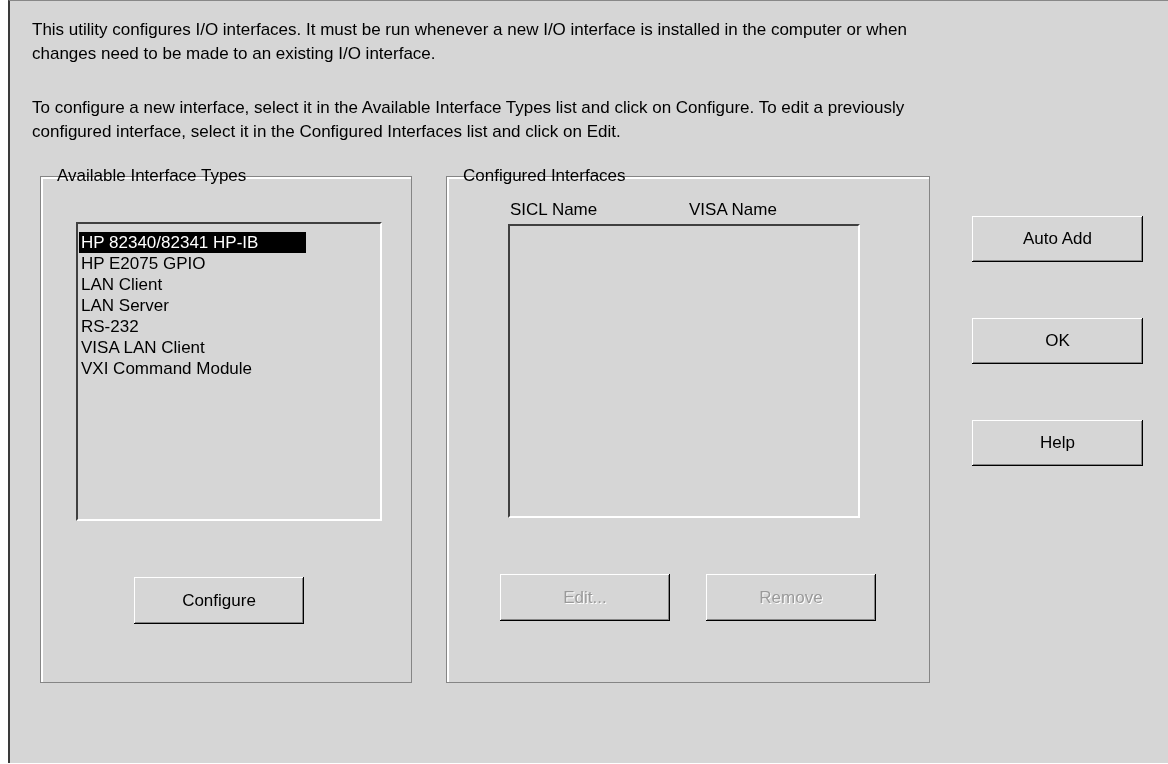  I want to click on dialog-button: Help, so click(1057, 443).